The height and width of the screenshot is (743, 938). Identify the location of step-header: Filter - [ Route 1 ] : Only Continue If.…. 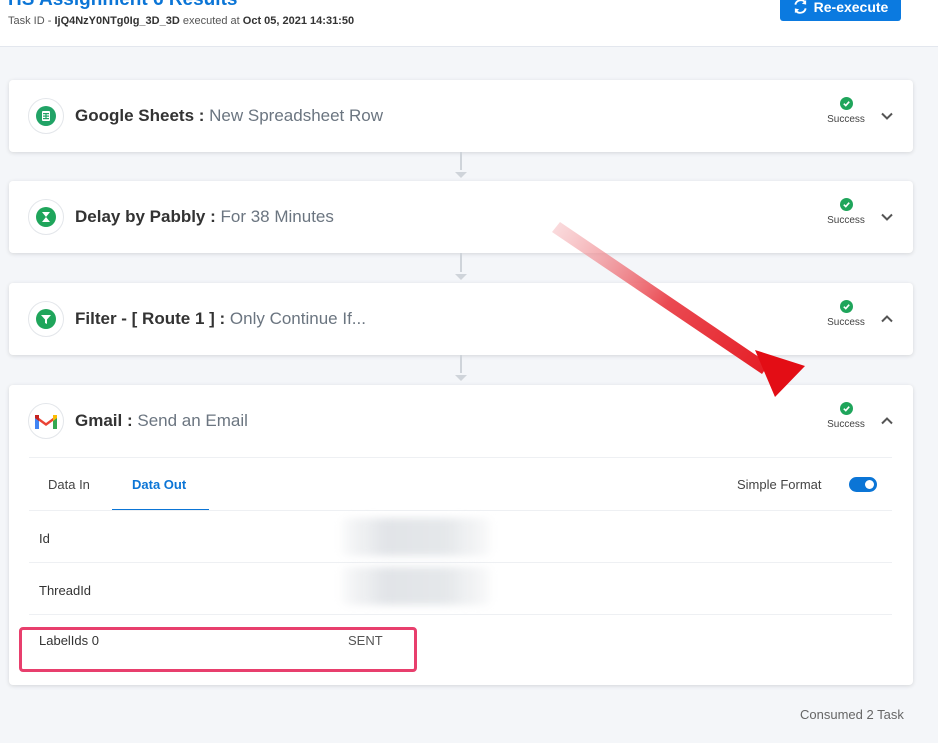
(461, 319).